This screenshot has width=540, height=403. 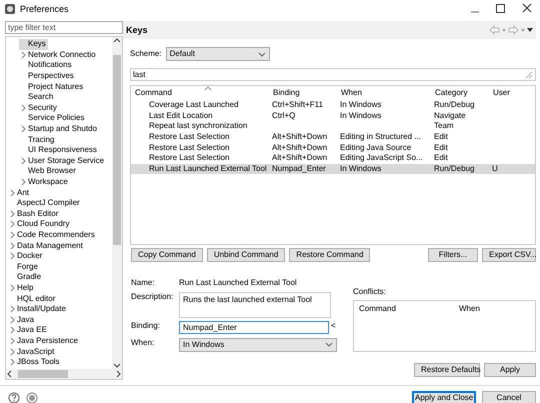 I want to click on table-row: Repeat last synchronization Team, so click(x=333, y=126).